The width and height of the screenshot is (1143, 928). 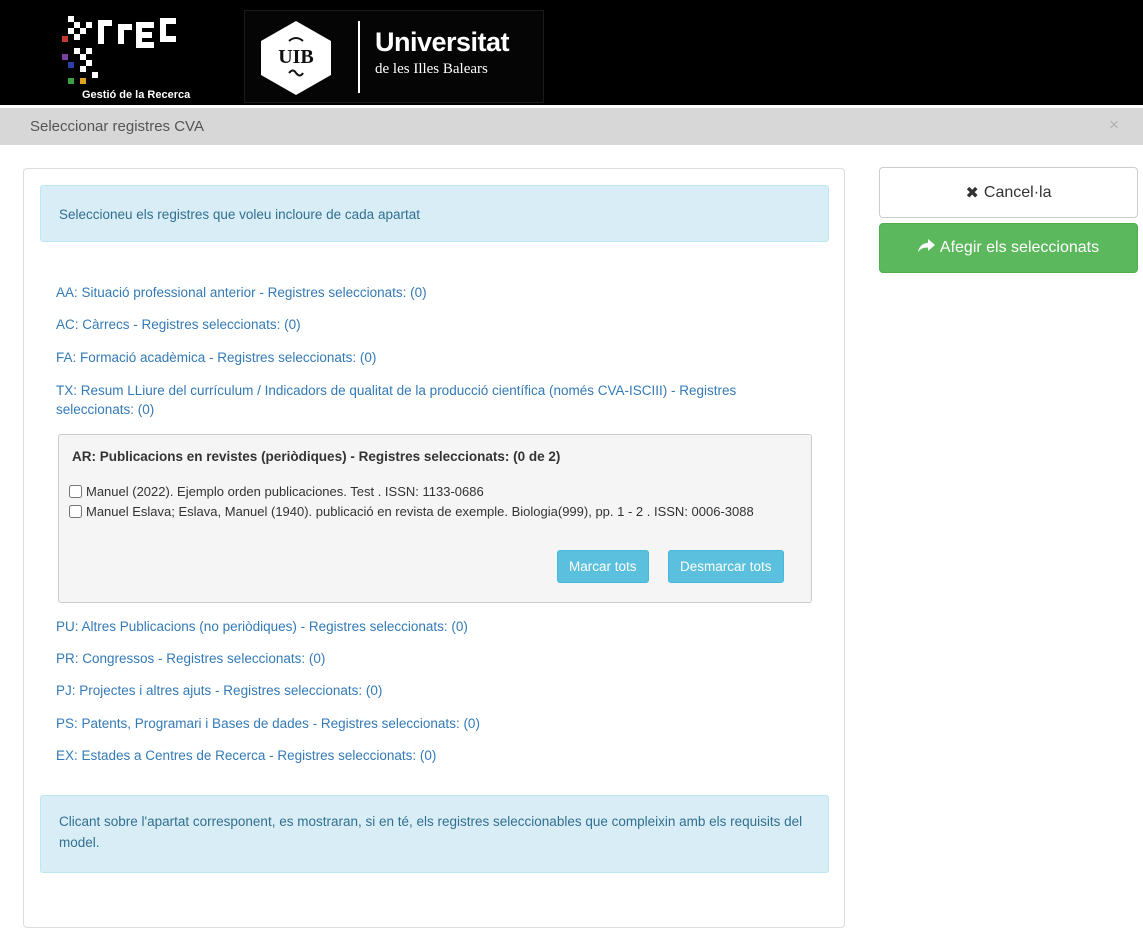 What do you see at coordinates (431, 69) in the screenshot?
I see `uib-subtitle: de les Illes Balears` at bounding box center [431, 69].